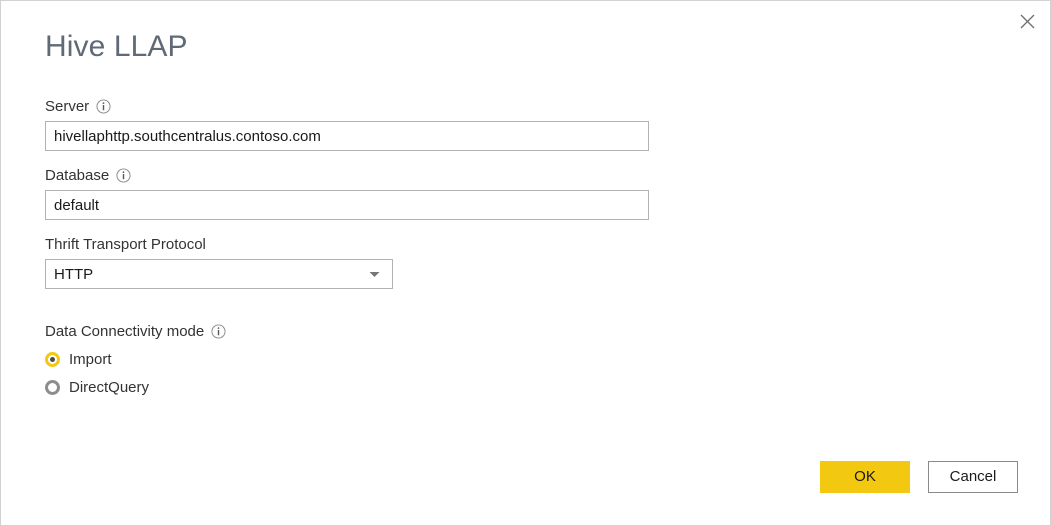 The width and height of the screenshot is (1051, 526). What do you see at coordinates (374, 274) in the screenshot?
I see `chevron-down-icon` at bounding box center [374, 274].